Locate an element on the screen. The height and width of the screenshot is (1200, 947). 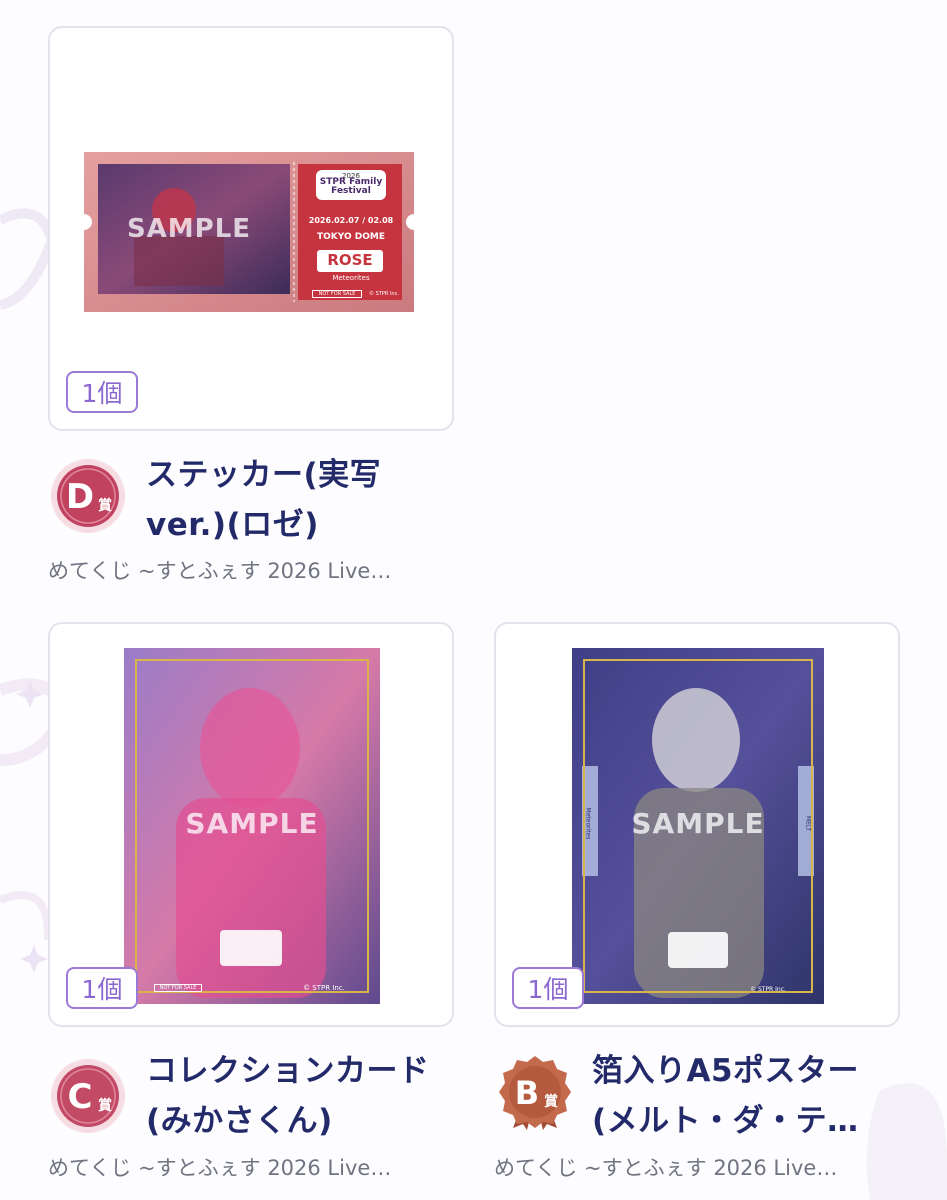
ticket-venue: TOKYO DOME is located at coordinates (351, 237).